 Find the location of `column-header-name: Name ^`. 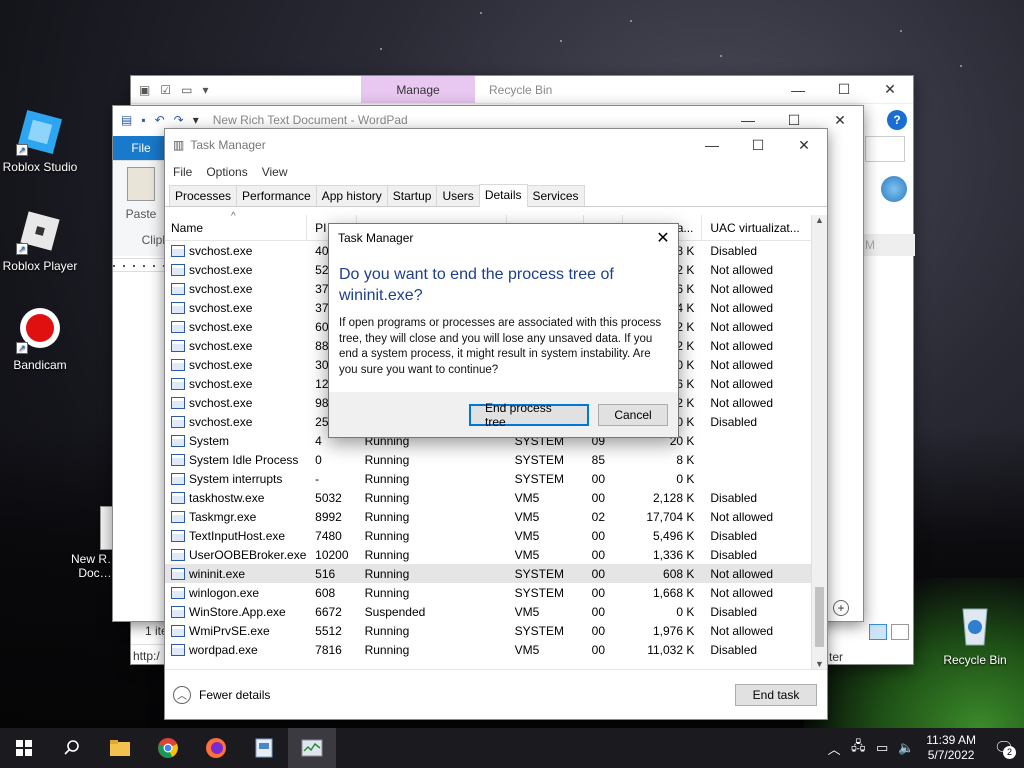

column-header-name: Name ^ is located at coordinates (236, 225).